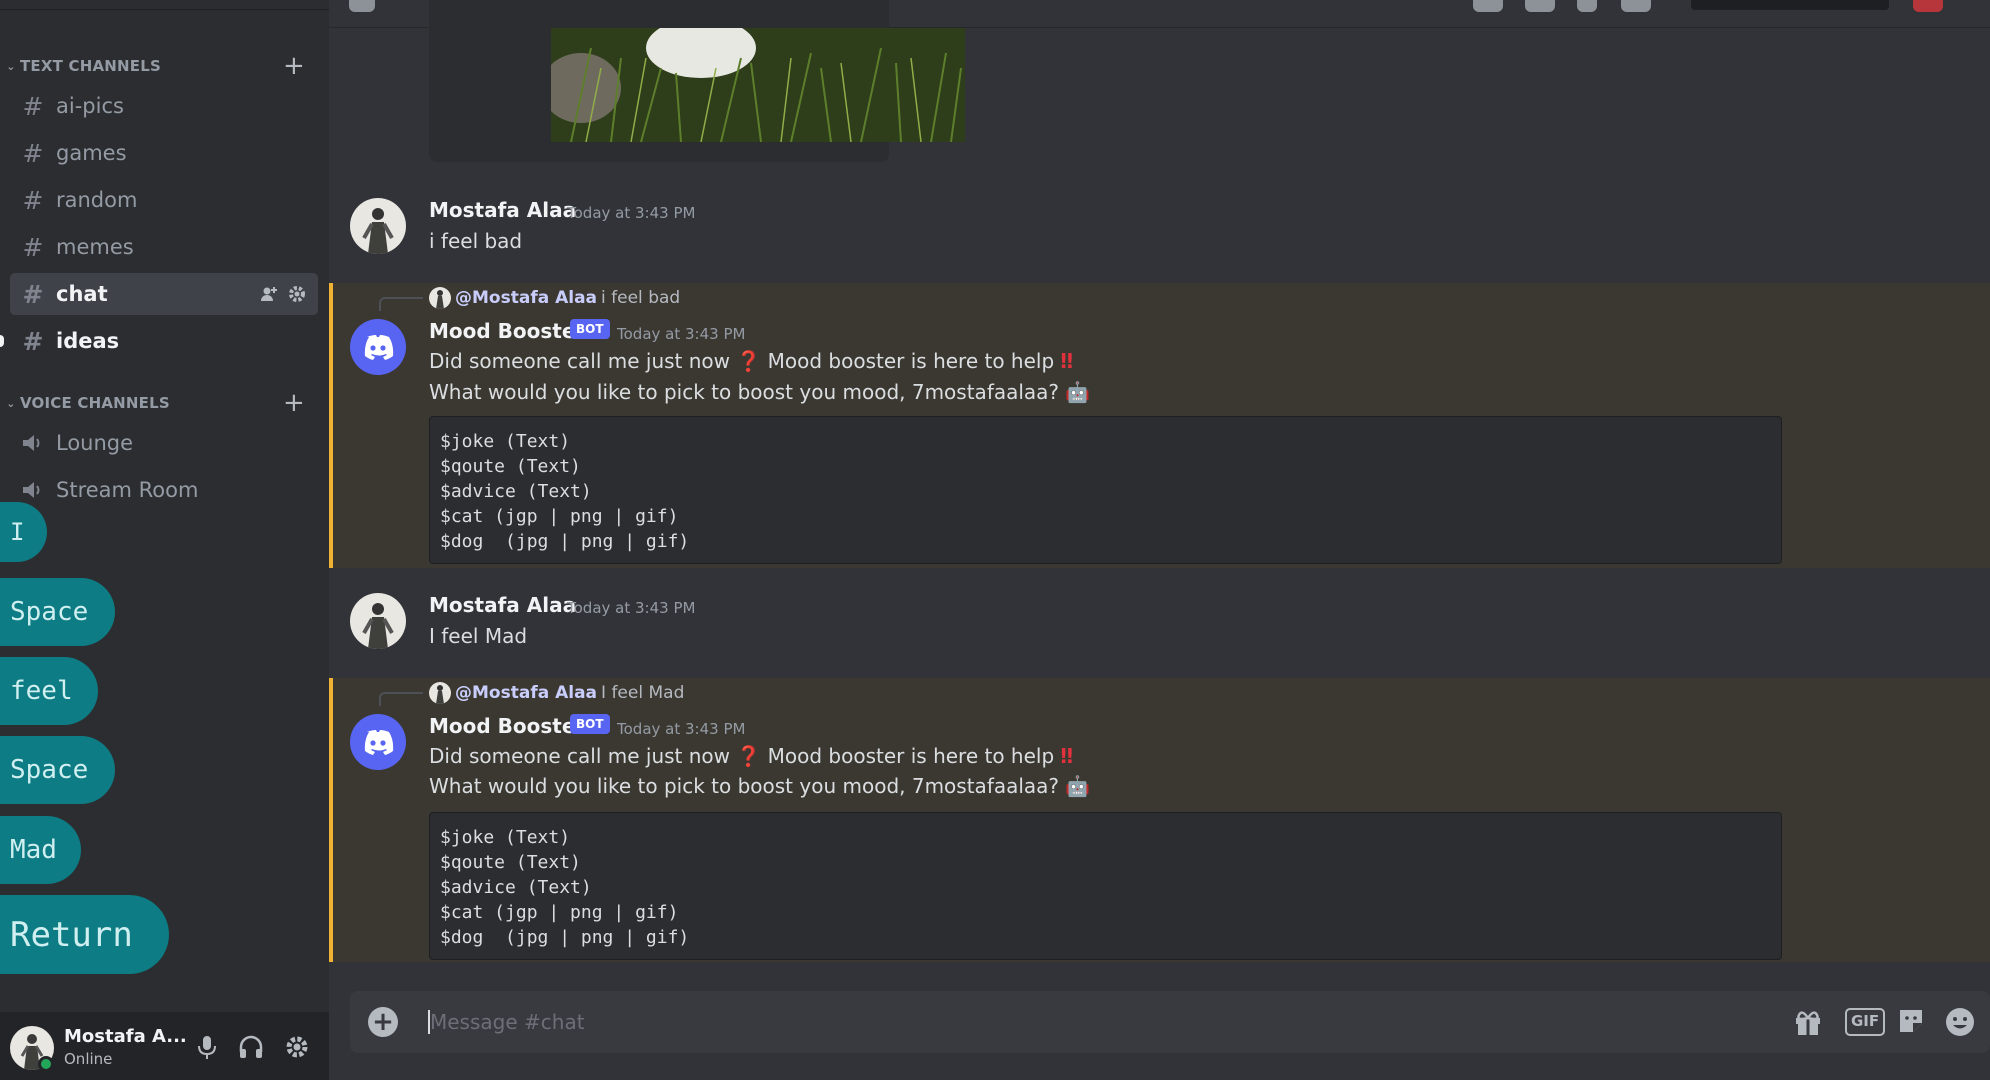  Describe the element at coordinates (164, 294) in the screenshot. I see `channel-chat: # chat` at that location.